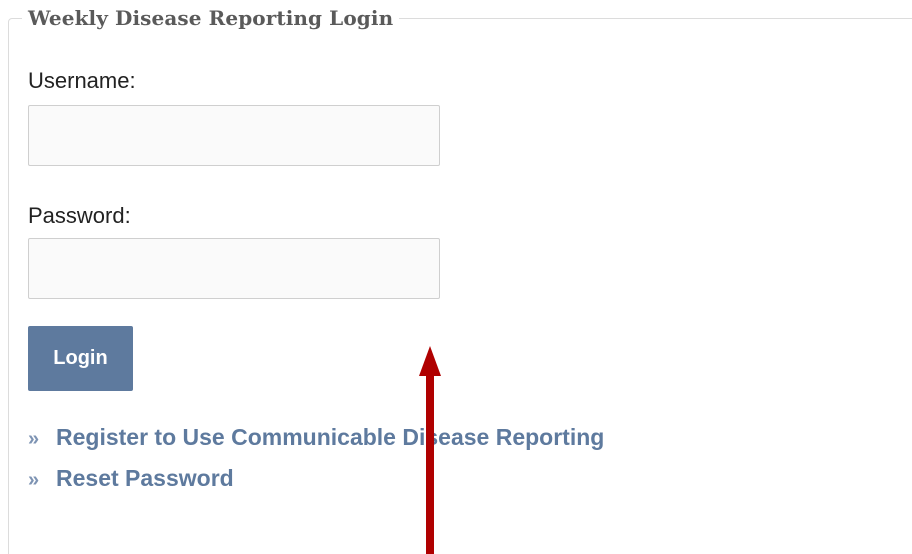 The image size is (912, 554). Describe the element at coordinates (430, 361) in the screenshot. I see `arrow-up-icon` at that location.